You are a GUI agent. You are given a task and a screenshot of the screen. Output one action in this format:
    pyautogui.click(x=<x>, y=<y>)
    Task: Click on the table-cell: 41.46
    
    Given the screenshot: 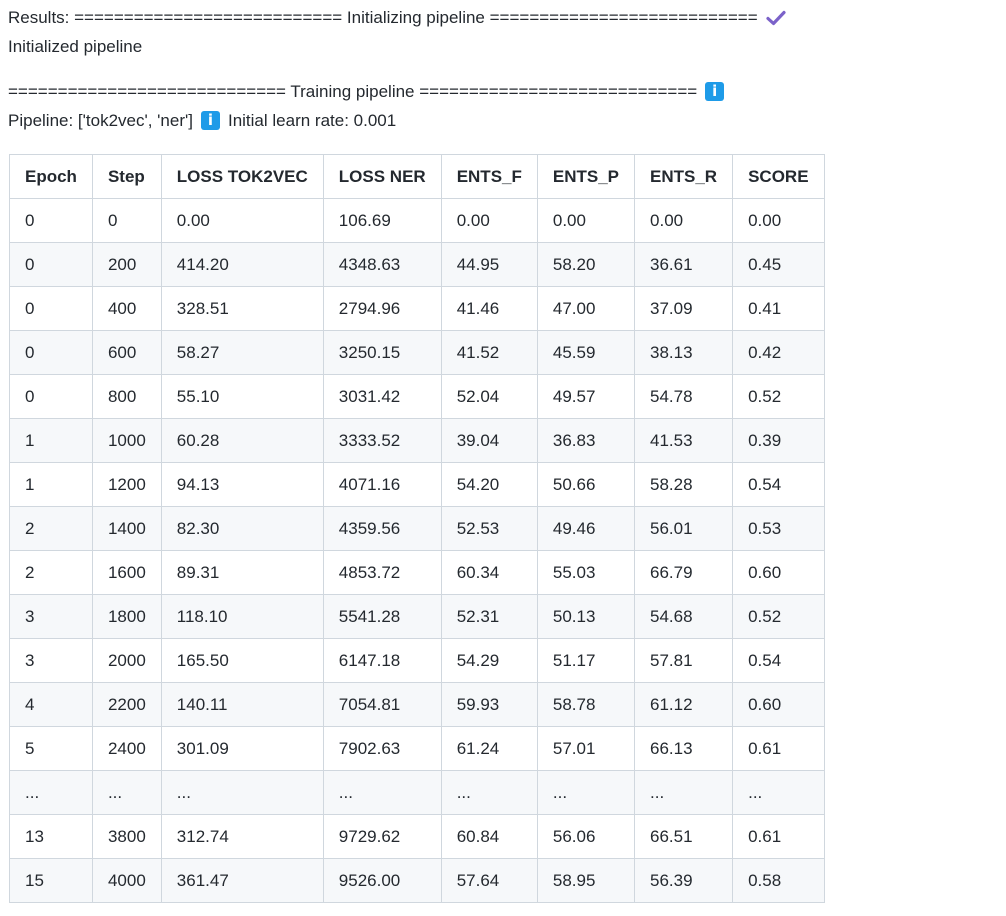 What is the action you would take?
    pyautogui.click(x=489, y=308)
    